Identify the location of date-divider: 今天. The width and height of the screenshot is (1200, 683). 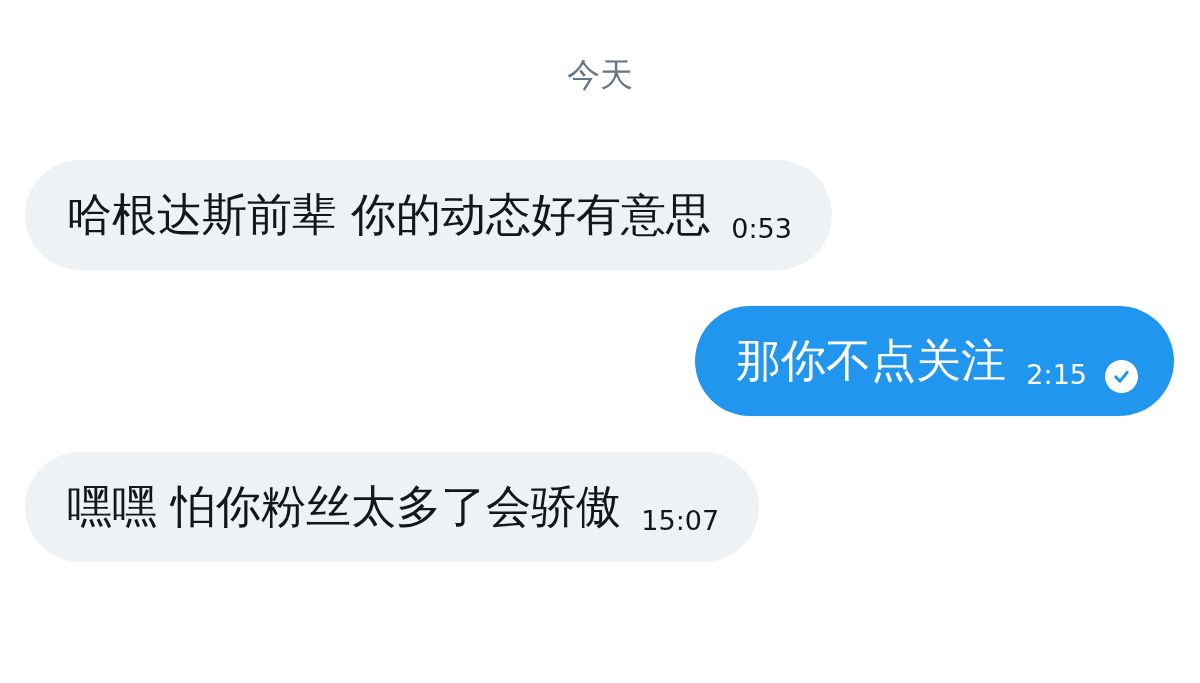
(600, 75).